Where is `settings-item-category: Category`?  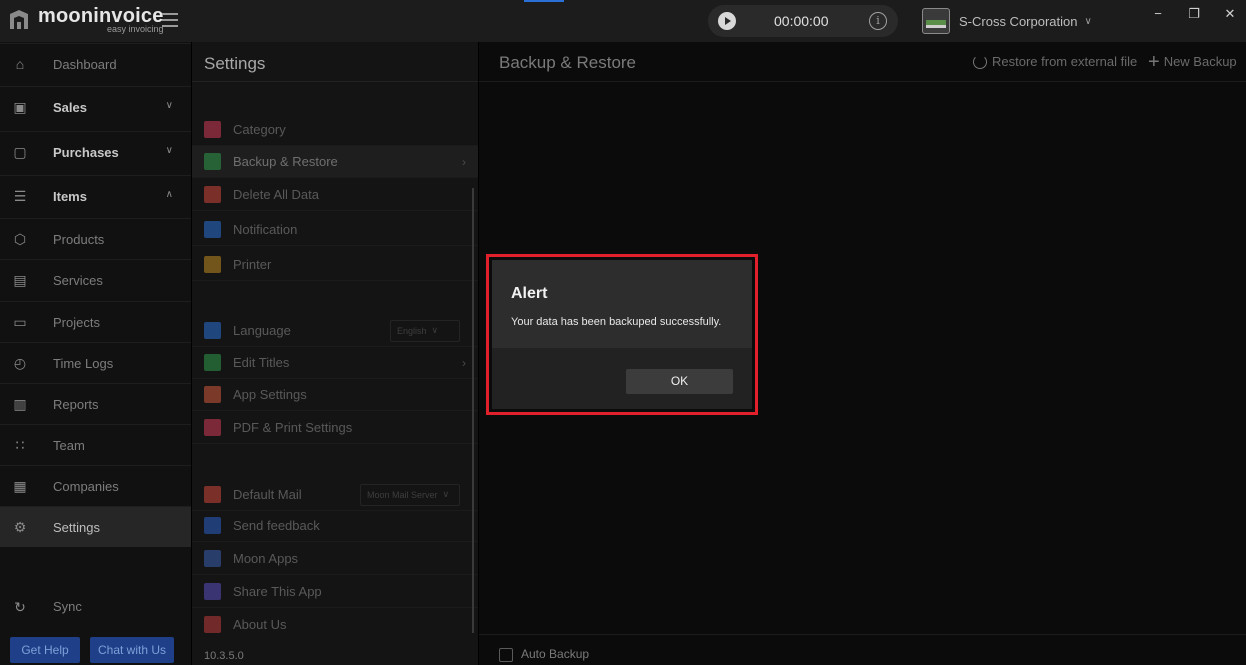
settings-item-category: Category is located at coordinates (335, 130).